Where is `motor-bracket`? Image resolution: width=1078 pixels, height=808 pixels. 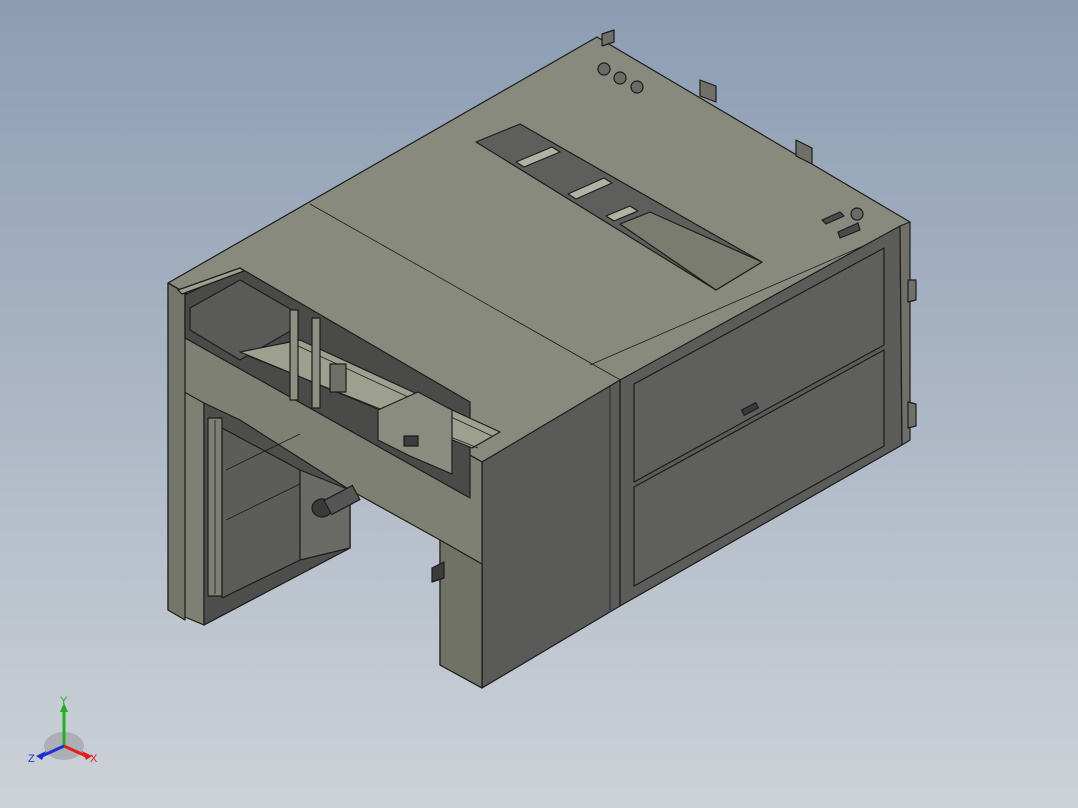 motor-bracket is located at coordinates (338, 378).